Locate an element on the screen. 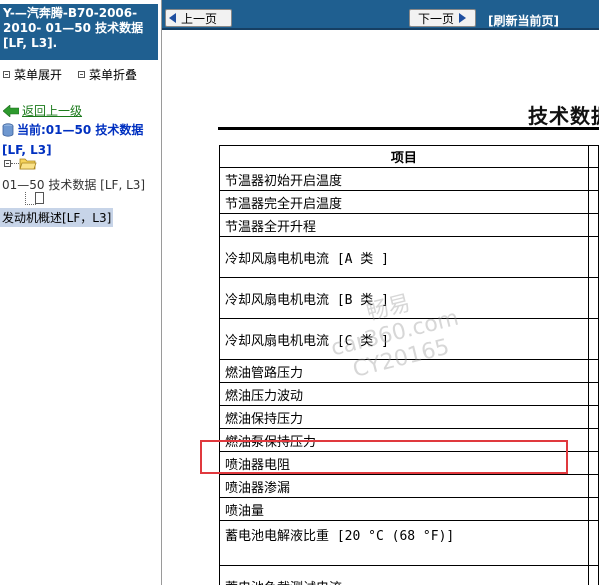 This screenshot has width=599, height=585. table-header-item: 项目 is located at coordinates (404, 156).